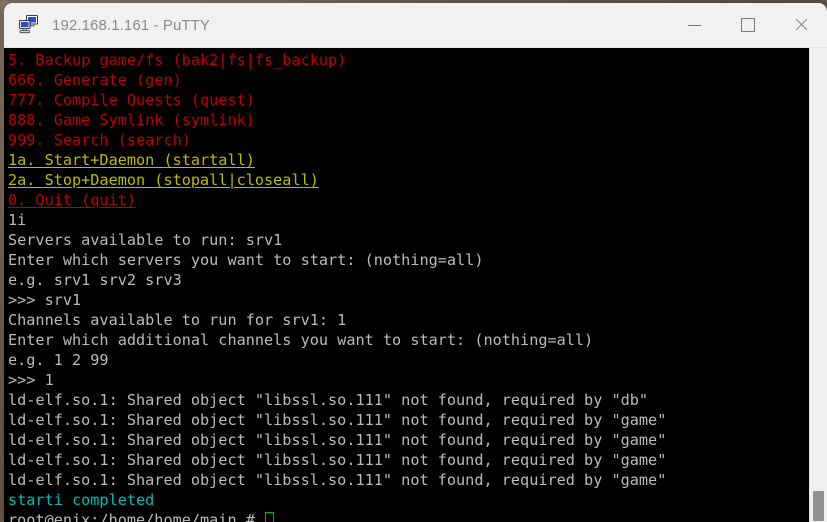 The width and height of the screenshot is (827, 522). What do you see at coordinates (408, 120) in the screenshot?
I see `menu-line: 888. Game Symlink (symlink)` at bounding box center [408, 120].